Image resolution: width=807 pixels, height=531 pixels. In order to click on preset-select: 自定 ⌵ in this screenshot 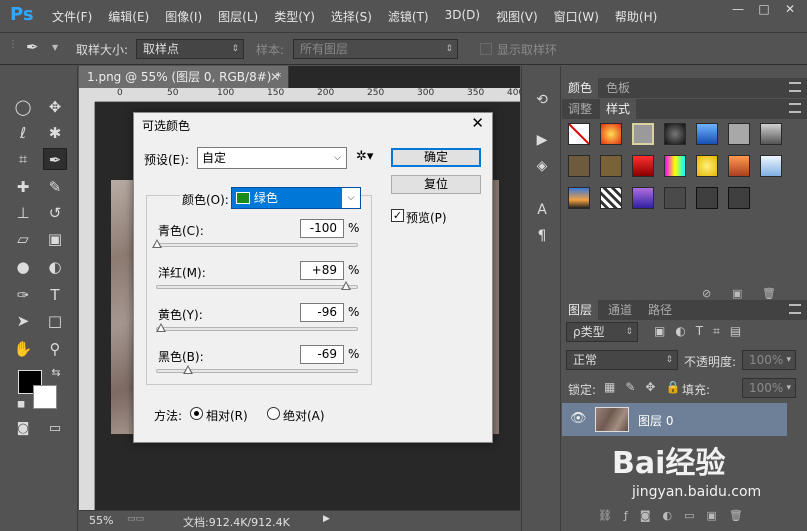, I will do `click(272, 158)`.